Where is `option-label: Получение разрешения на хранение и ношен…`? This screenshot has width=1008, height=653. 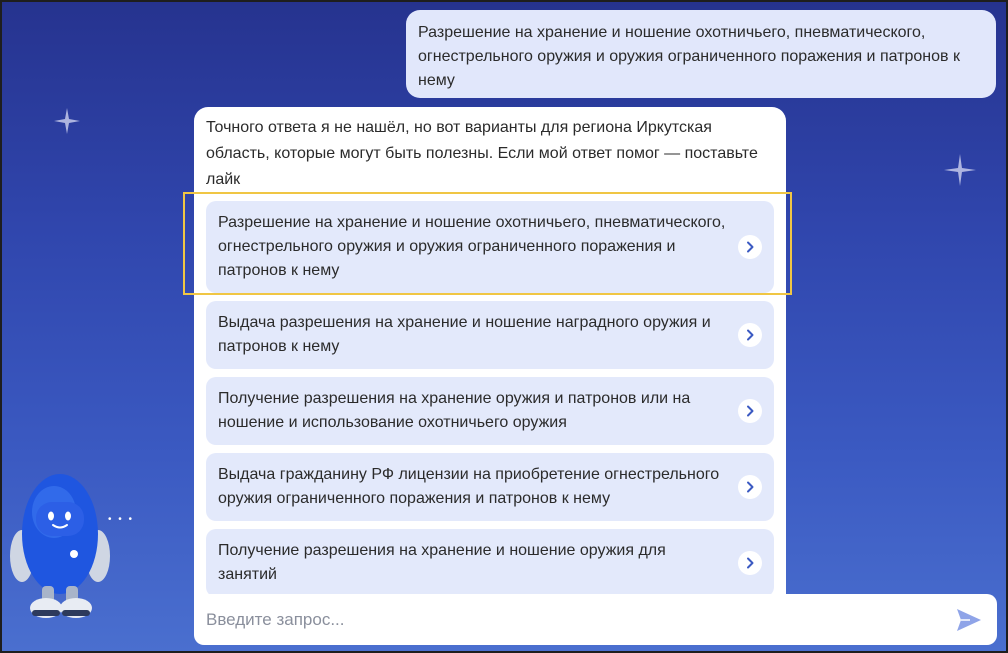
option-label: Получение разрешения на хранение и ношен… is located at coordinates (442, 562).